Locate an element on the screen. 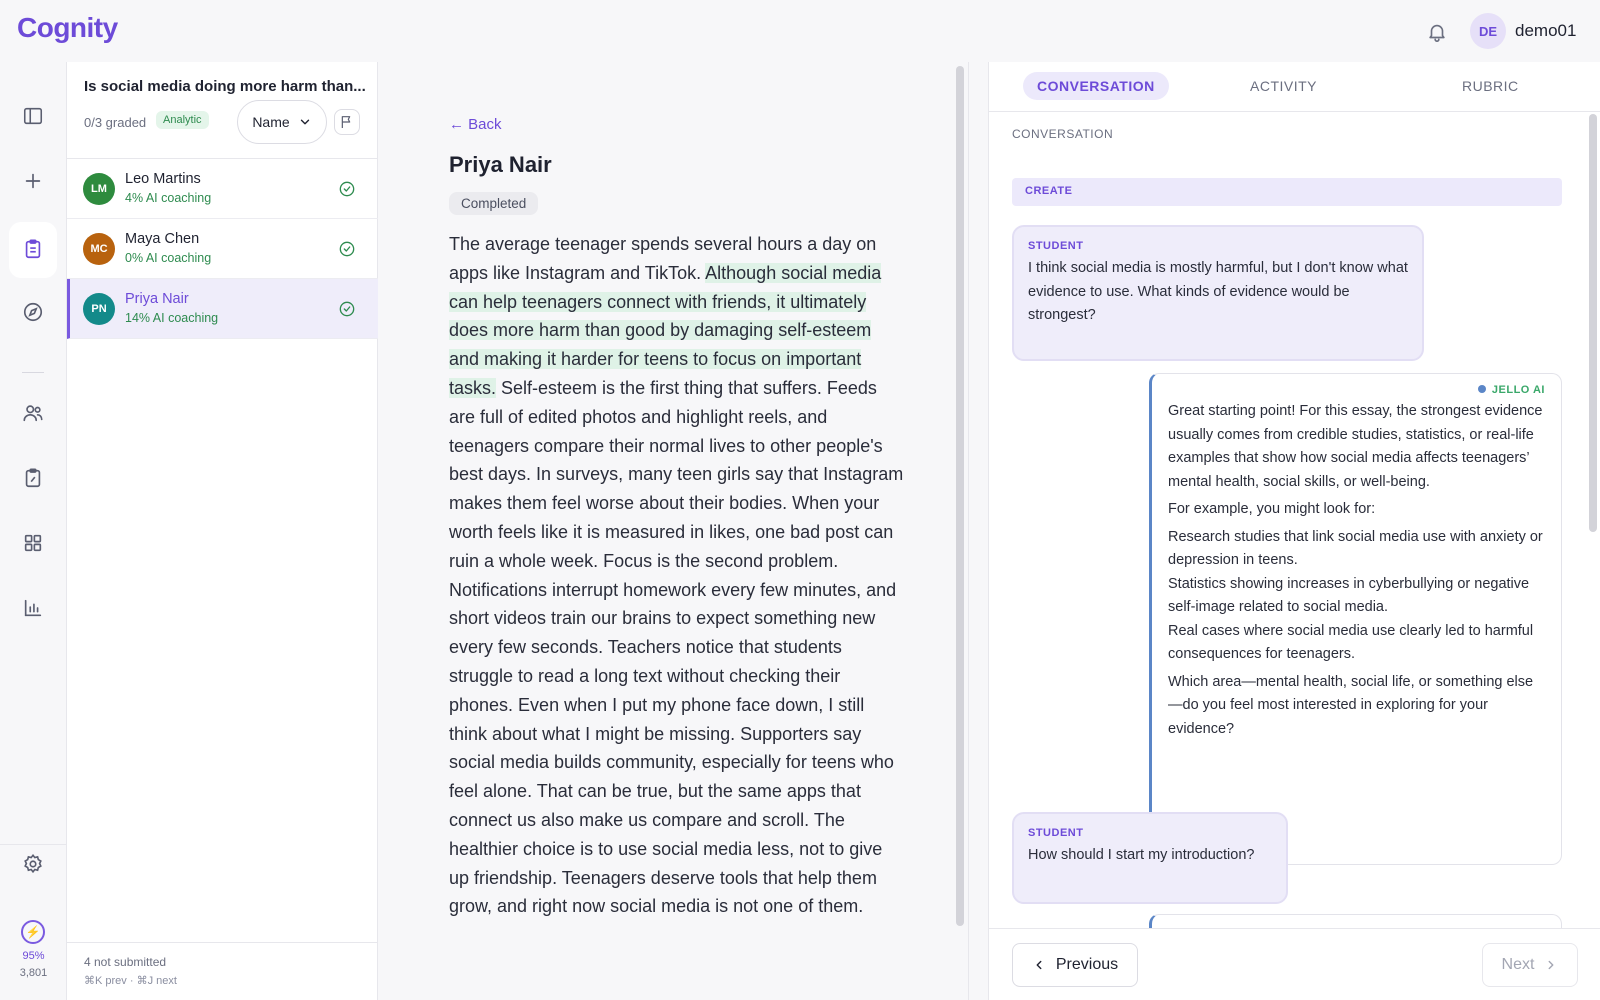 The height and width of the screenshot is (1000, 1600). lesson-icon is located at coordinates (33, 478).